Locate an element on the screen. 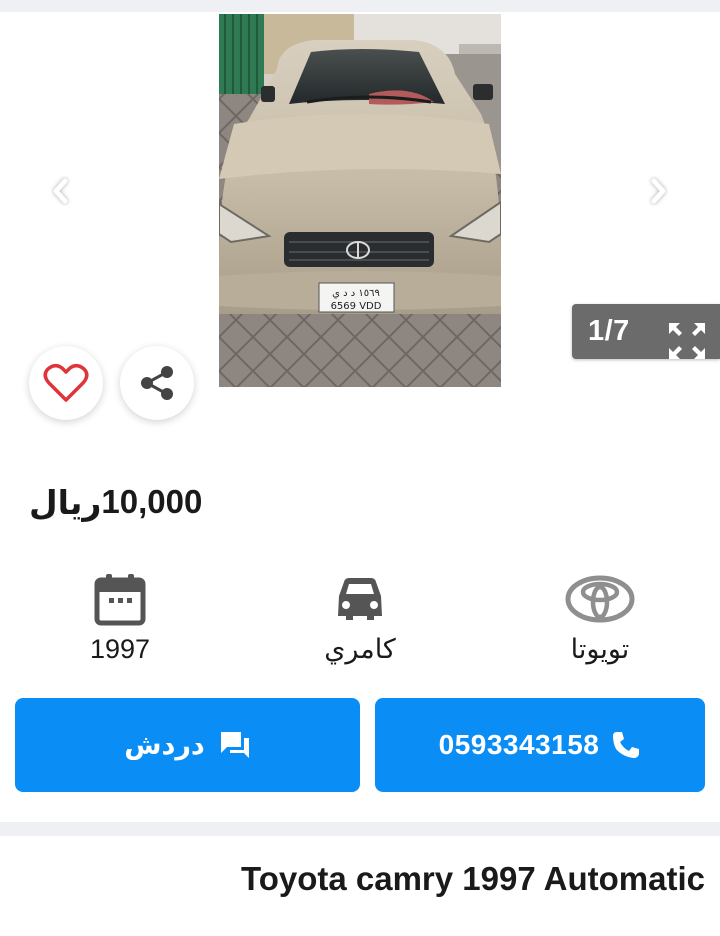 The height and width of the screenshot is (936, 720). chevron-left-icon is located at coordinates (60, 191).